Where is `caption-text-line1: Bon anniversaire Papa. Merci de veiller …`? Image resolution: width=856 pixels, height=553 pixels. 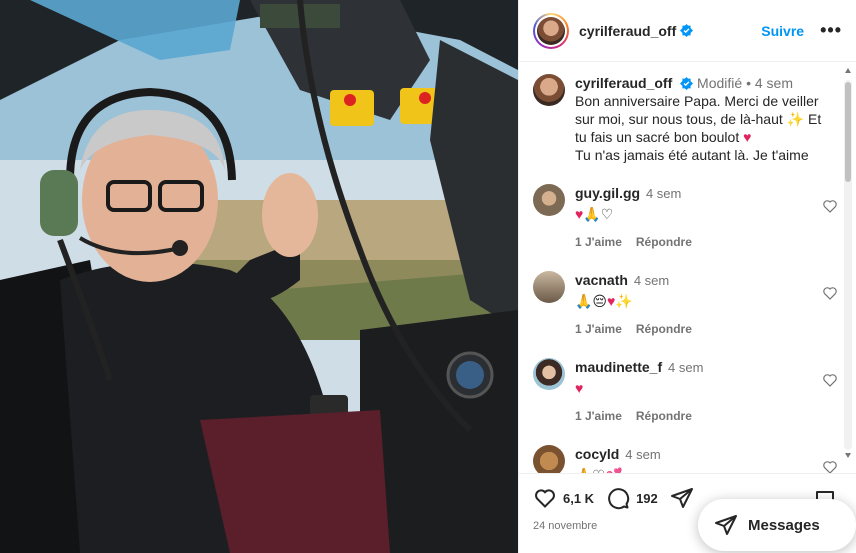 caption-text-line1: Bon anniversaire Papa. Merci de veiller … is located at coordinates (697, 110).